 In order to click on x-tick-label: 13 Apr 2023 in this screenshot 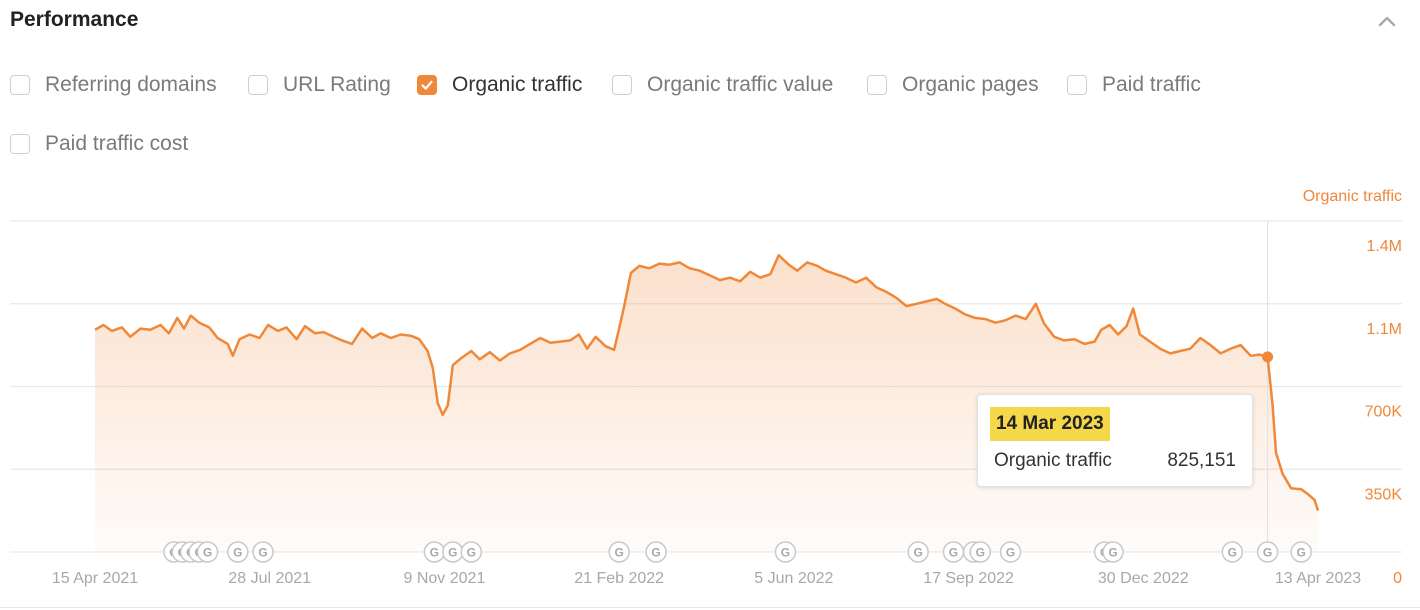, I will do `click(1318, 578)`.